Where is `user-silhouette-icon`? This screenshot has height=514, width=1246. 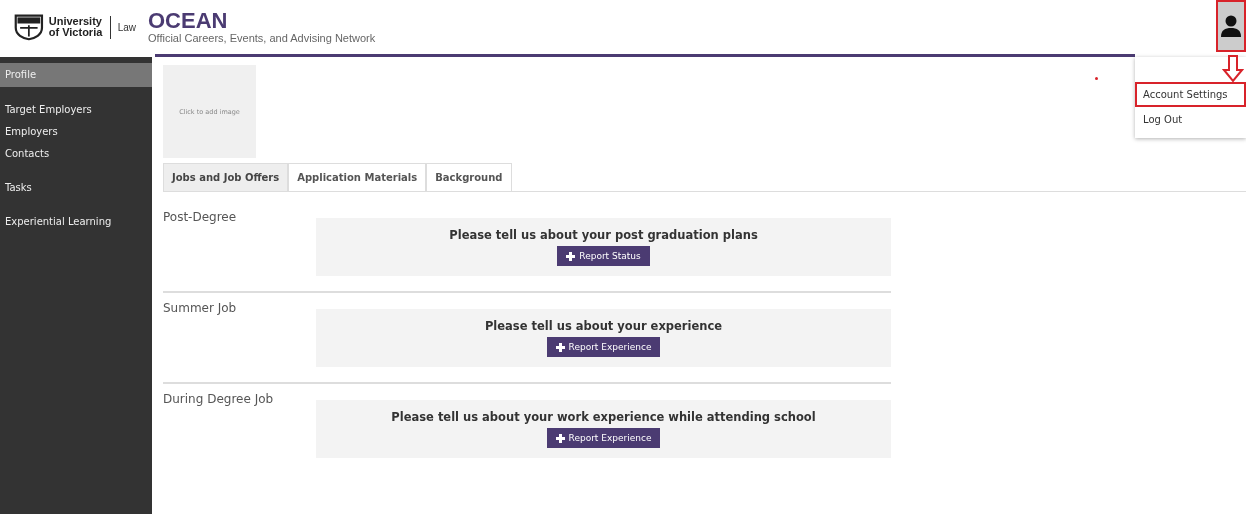 user-silhouette-icon is located at coordinates (1231, 26).